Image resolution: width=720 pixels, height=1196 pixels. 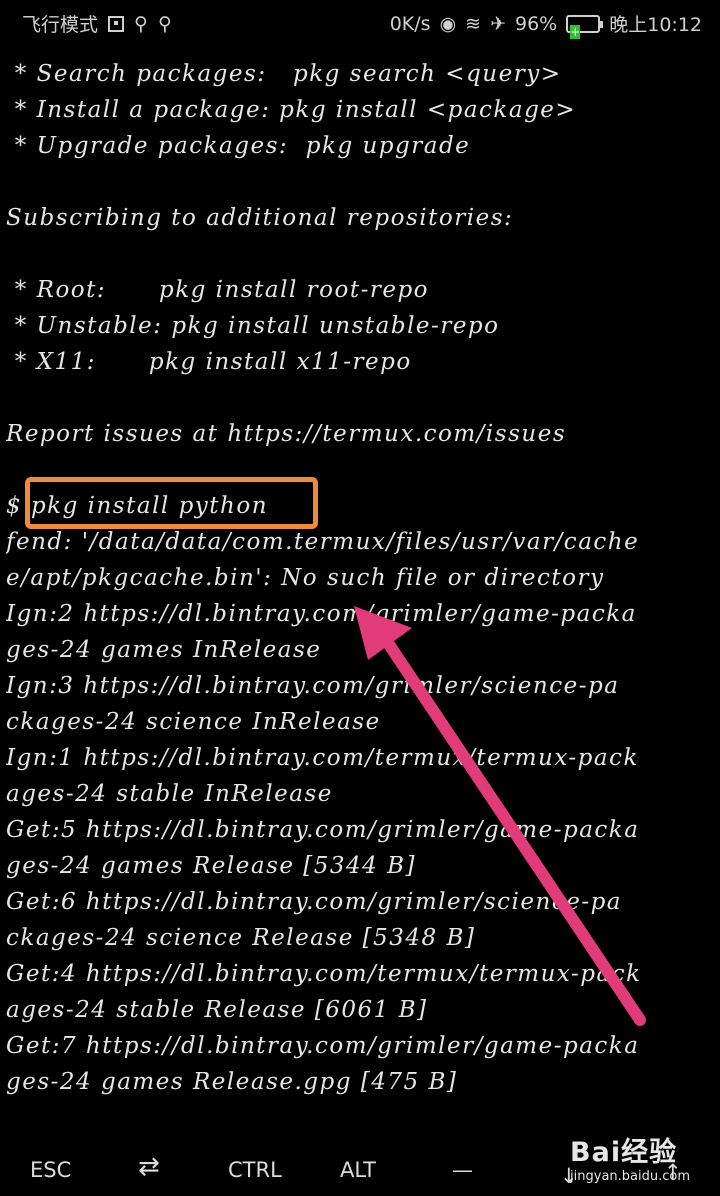 I want to click on status-right: 0K/s ◉ ≋ ✈ 96% + 晚上10:12, so click(x=545, y=24).